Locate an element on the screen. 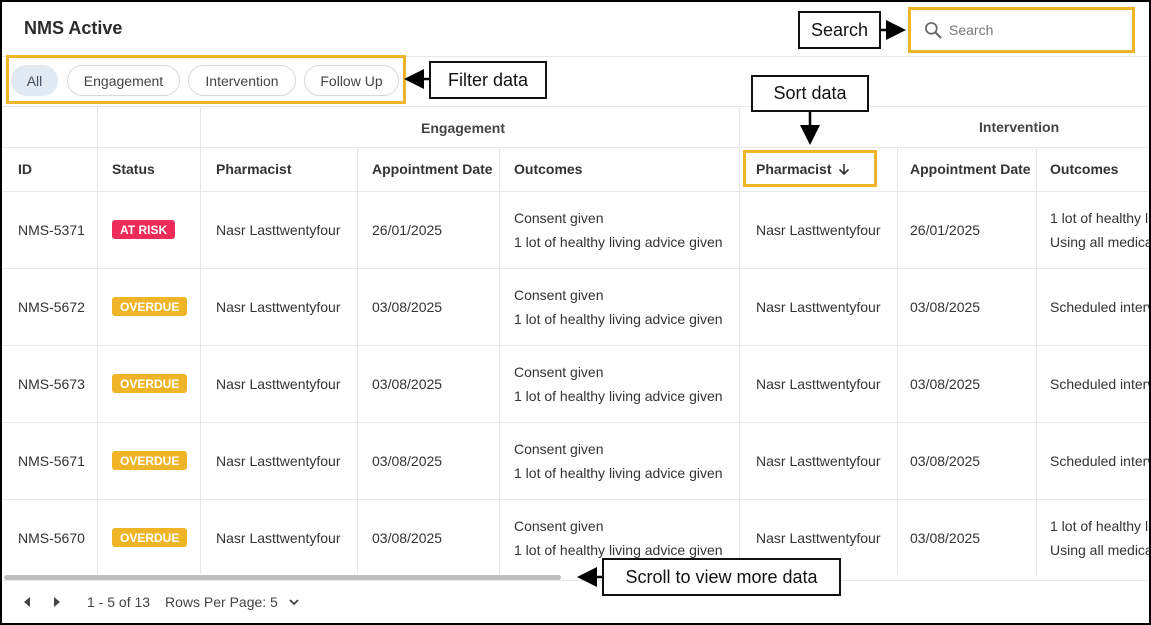 The width and height of the screenshot is (1151, 625). next-page-button is located at coordinates (57, 602).